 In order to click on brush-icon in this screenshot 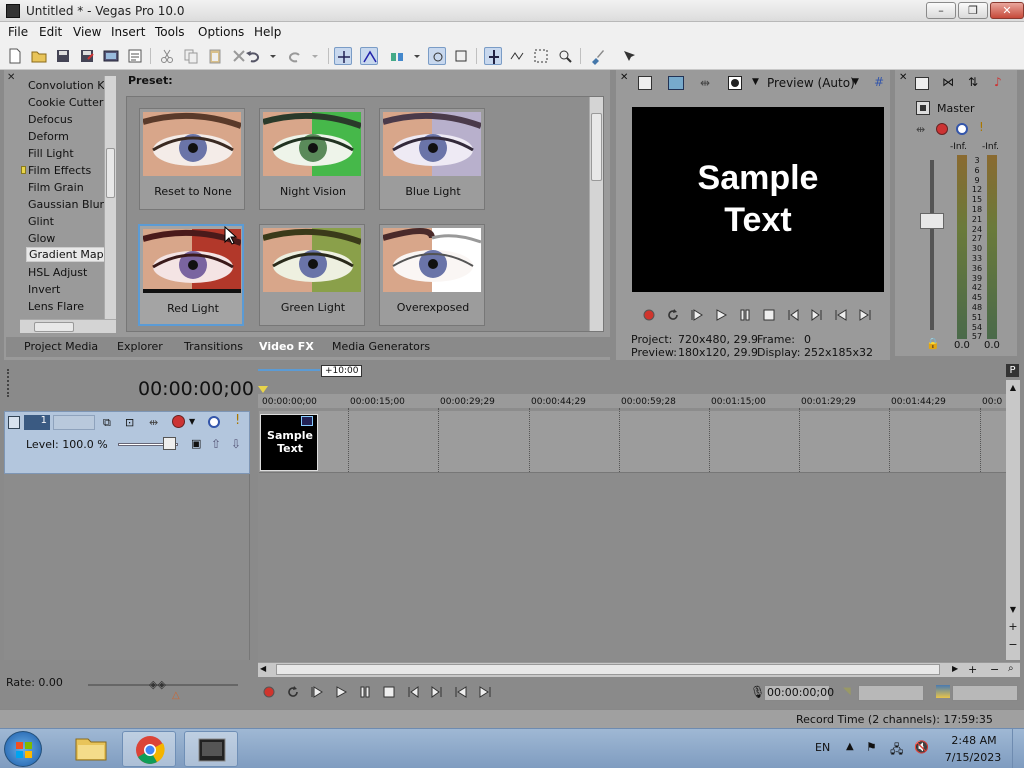, I will do `click(597, 56)`.